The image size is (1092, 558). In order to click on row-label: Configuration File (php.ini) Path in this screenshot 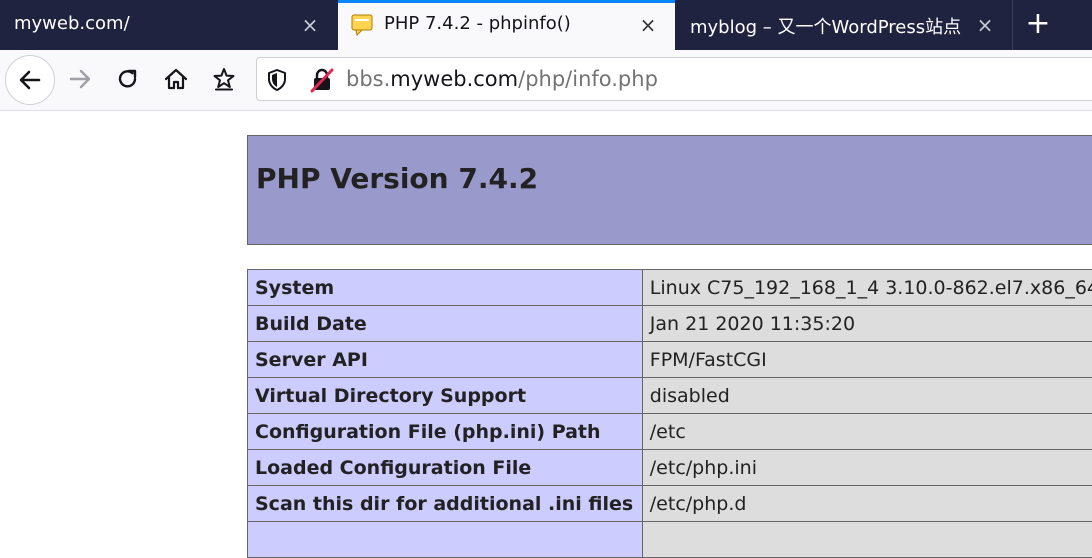, I will do `click(445, 432)`.